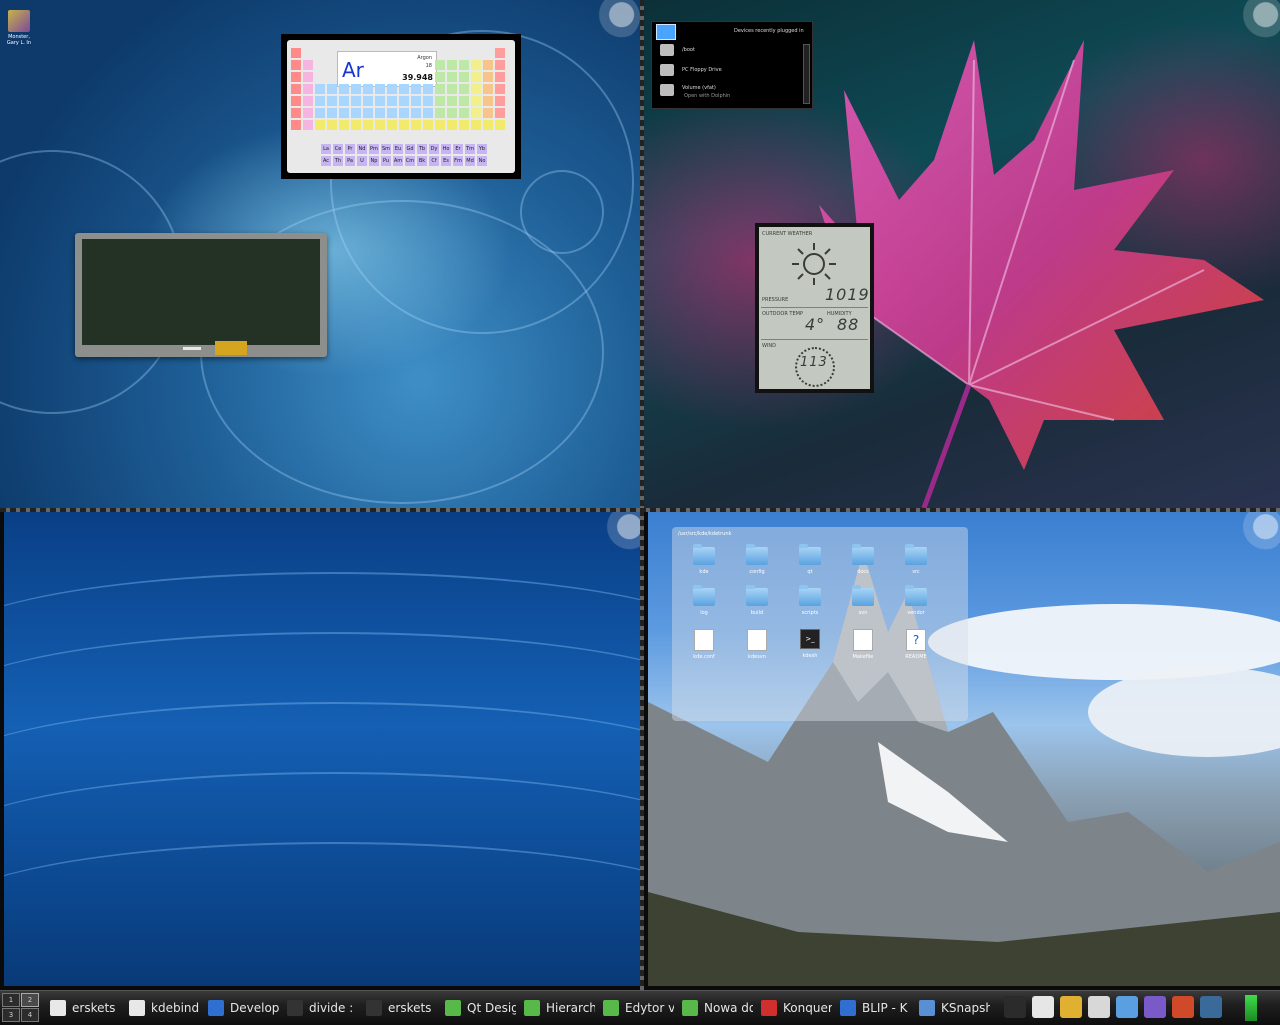 This screenshot has height=1025, width=1280. What do you see at coordinates (326, 161) in the screenshot?
I see `element-cell: Ac` at bounding box center [326, 161].